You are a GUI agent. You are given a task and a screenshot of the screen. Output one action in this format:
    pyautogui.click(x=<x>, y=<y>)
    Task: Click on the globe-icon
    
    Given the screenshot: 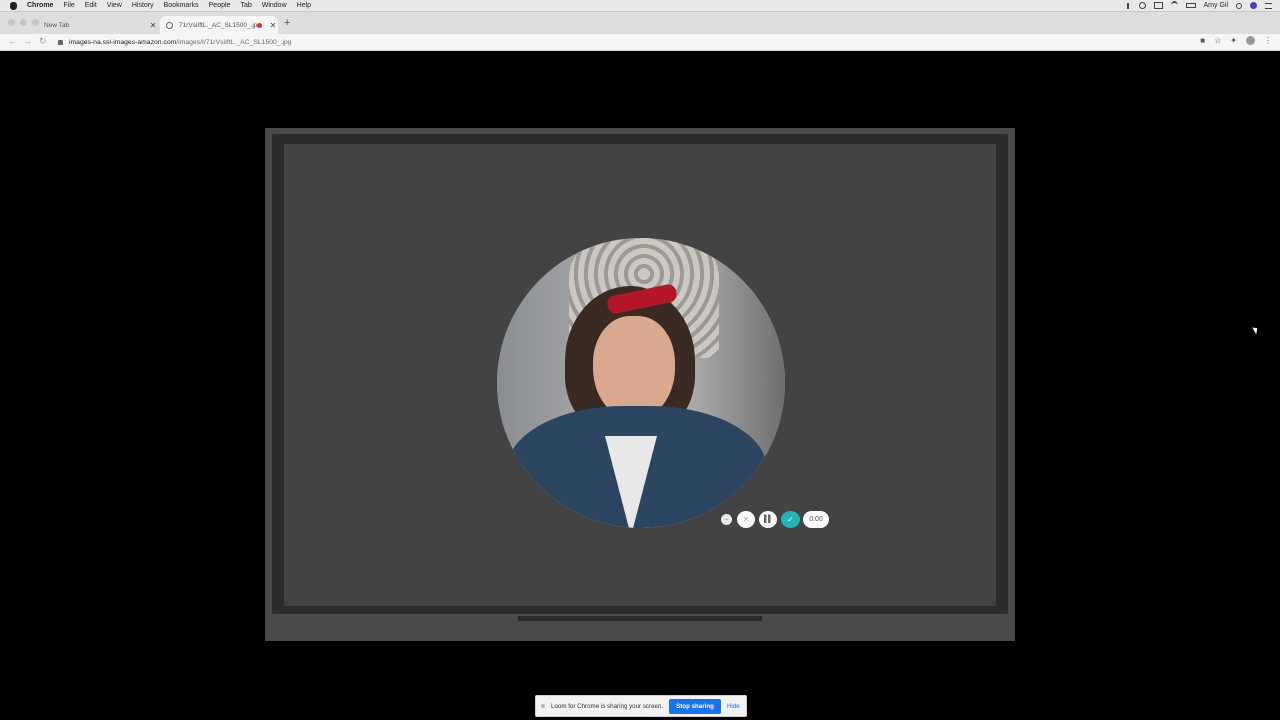 What is the action you would take?
    pyautogui.click(x=169, y=25)
    